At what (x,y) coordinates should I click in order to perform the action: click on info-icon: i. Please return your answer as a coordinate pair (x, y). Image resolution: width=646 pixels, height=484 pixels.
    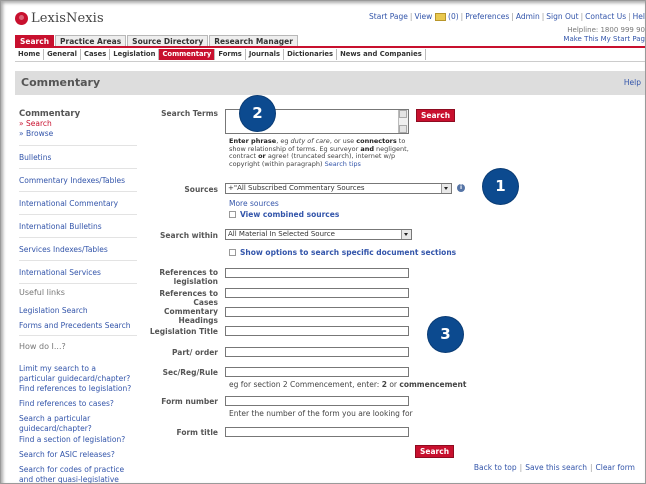
    Looking at the image, I should click on (461, 188).